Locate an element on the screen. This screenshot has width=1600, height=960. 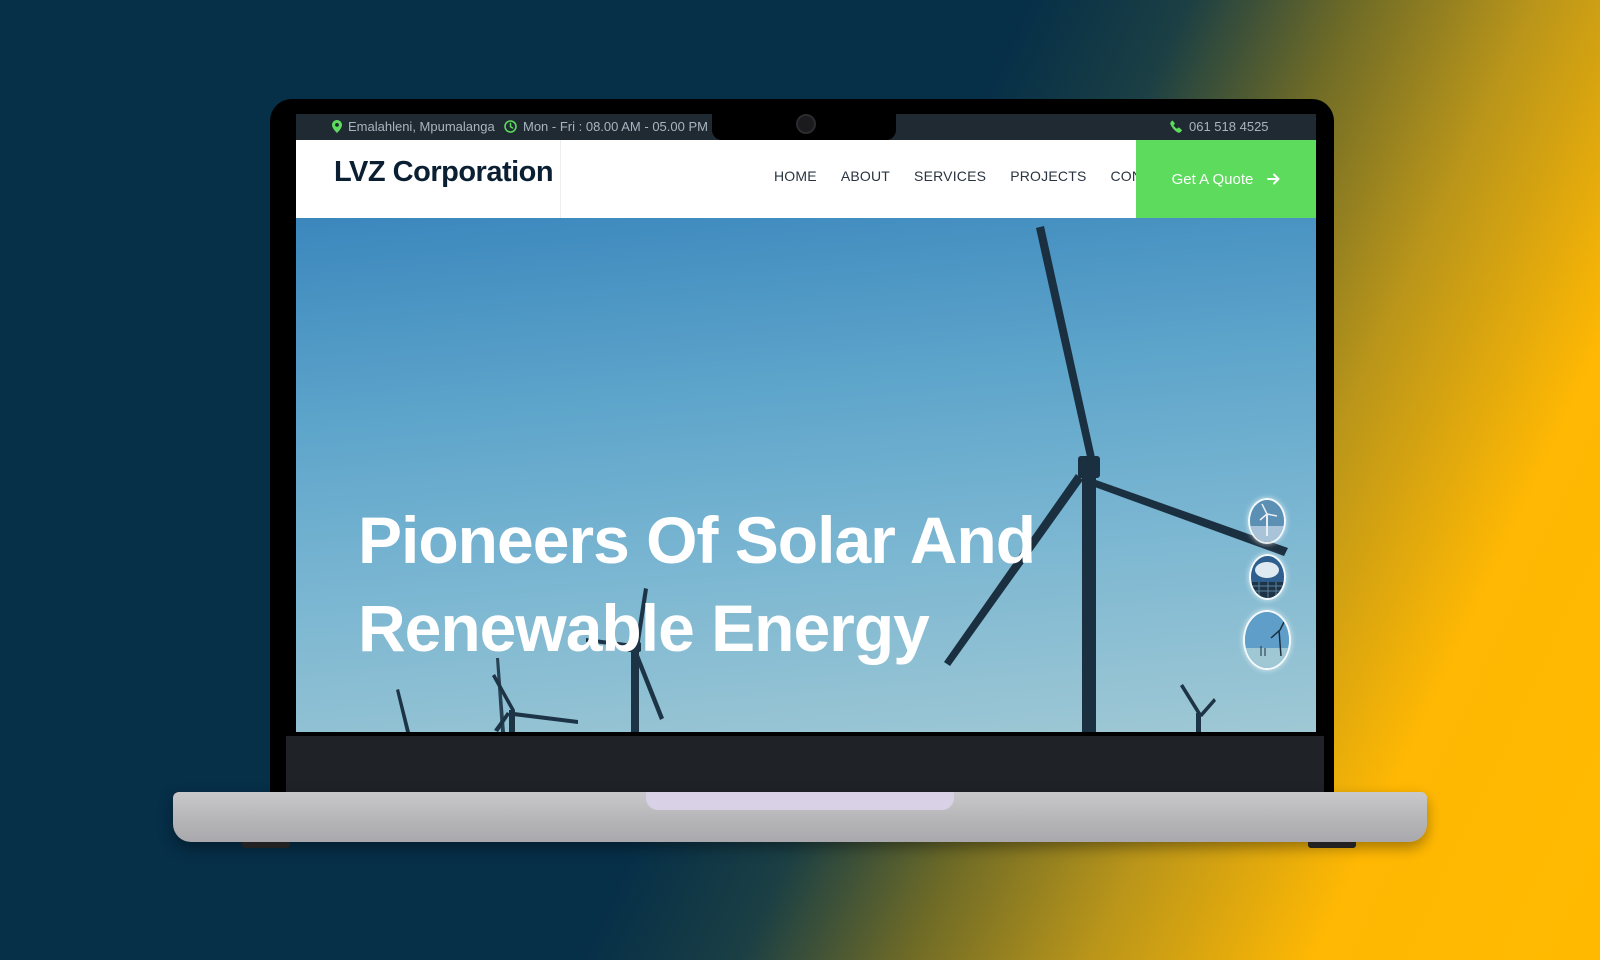
map-pin-icon is located at coordinates (337, 126).